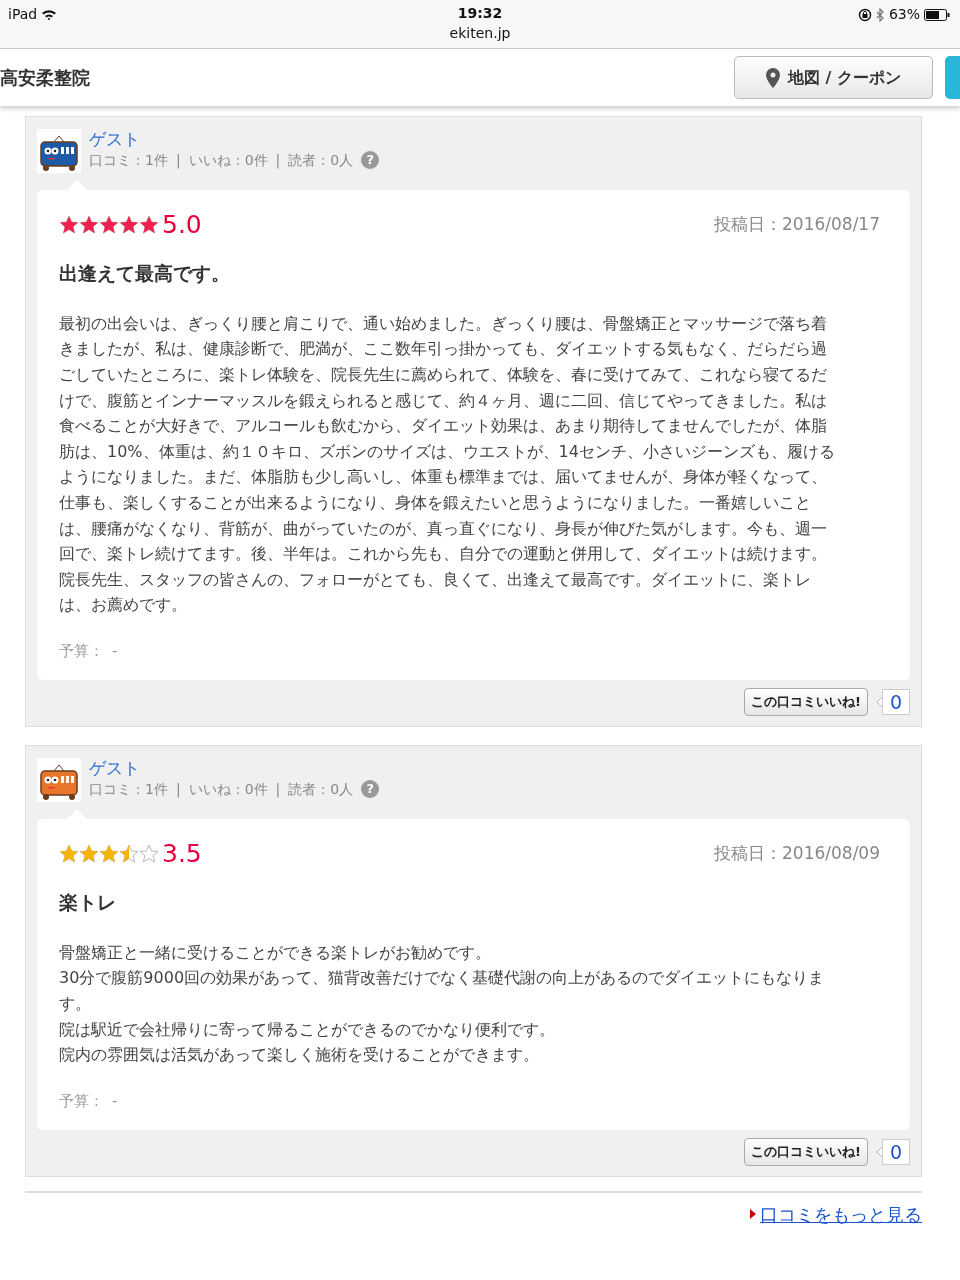 The width and height of the screenshot is (960, 1280). What do you see at coordinates (299, 1055) in the screenshot?
I see `review-text: 院内の雰囲気は活気があって楽しく施術を受けることができます。` at bounding box center [299, 1055].